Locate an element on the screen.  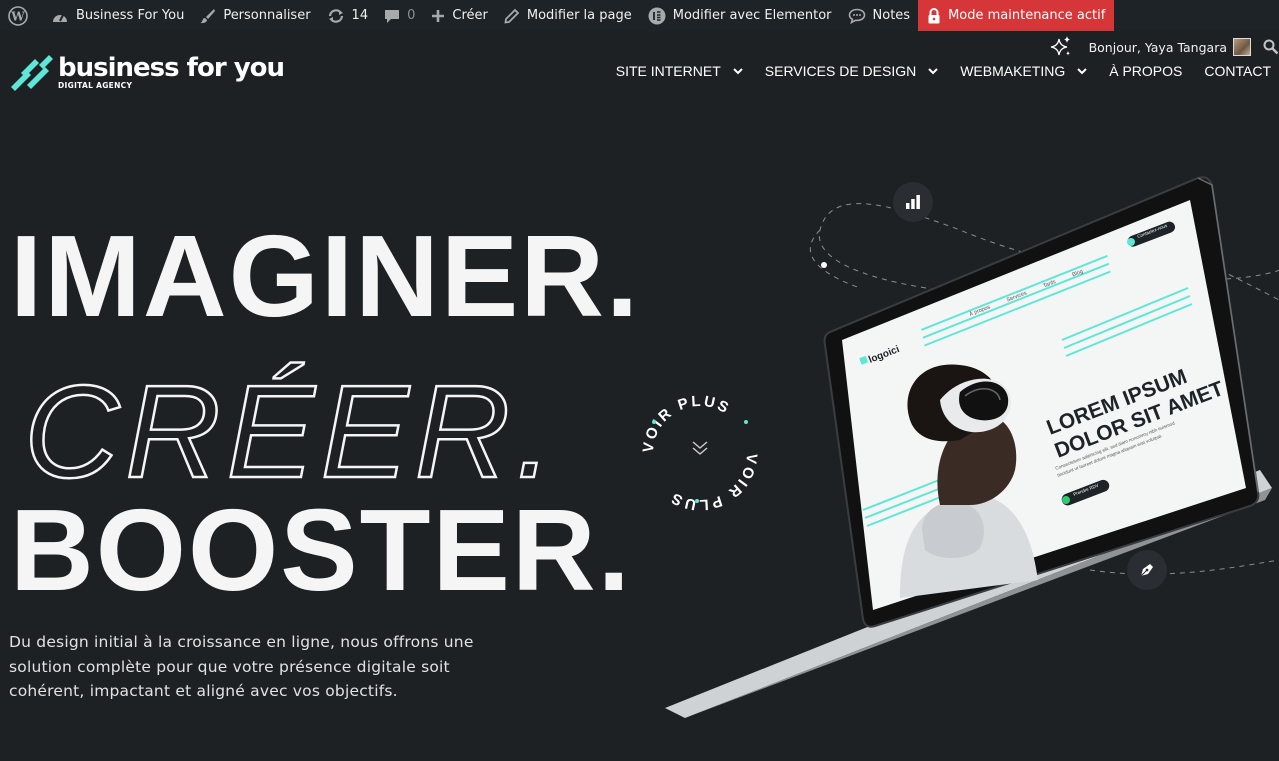
customize-link: Personnaliser is located at coordinates (255, 15).